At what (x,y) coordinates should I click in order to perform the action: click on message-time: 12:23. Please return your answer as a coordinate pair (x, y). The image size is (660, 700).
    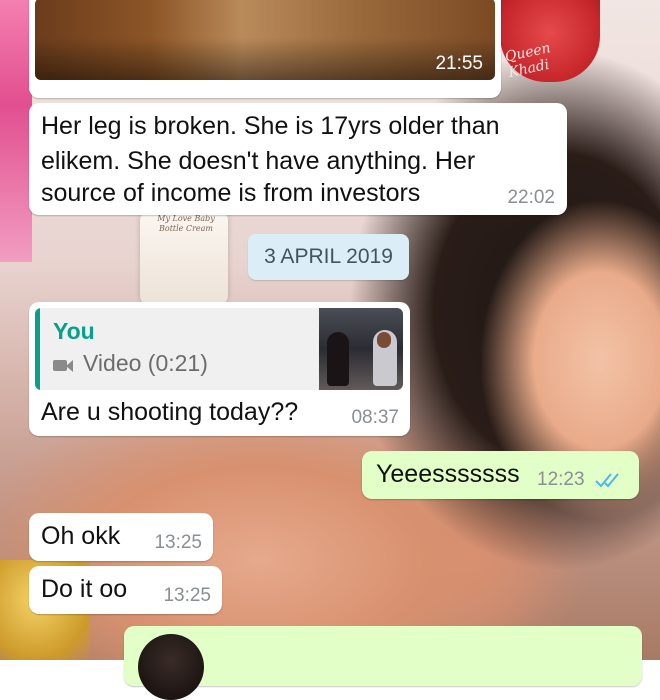
    Looking at the image, I should click on (561, 479).